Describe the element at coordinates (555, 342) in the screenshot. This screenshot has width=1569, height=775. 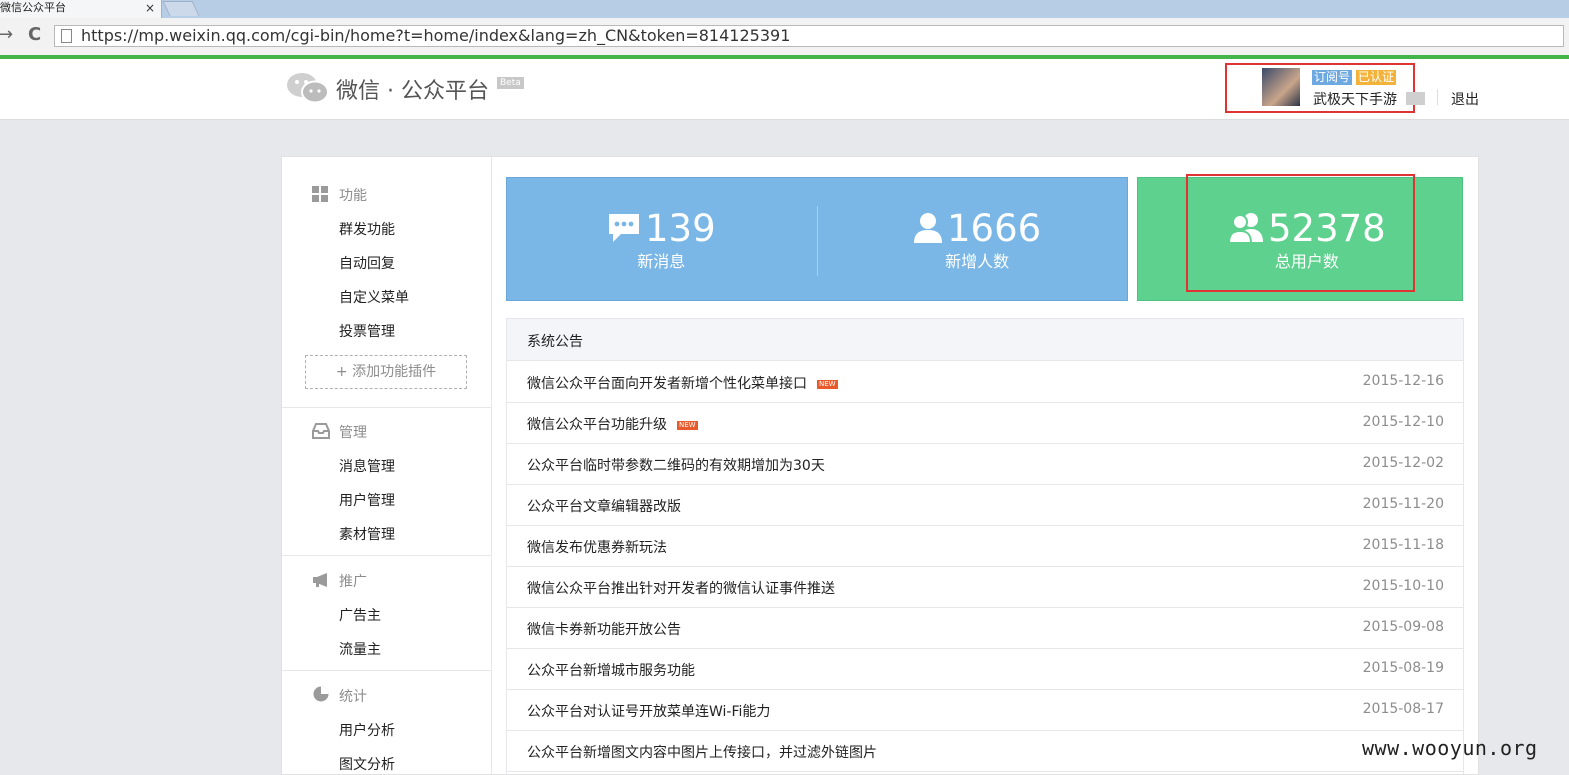
I see `notices-title: 系统公告` at that location.